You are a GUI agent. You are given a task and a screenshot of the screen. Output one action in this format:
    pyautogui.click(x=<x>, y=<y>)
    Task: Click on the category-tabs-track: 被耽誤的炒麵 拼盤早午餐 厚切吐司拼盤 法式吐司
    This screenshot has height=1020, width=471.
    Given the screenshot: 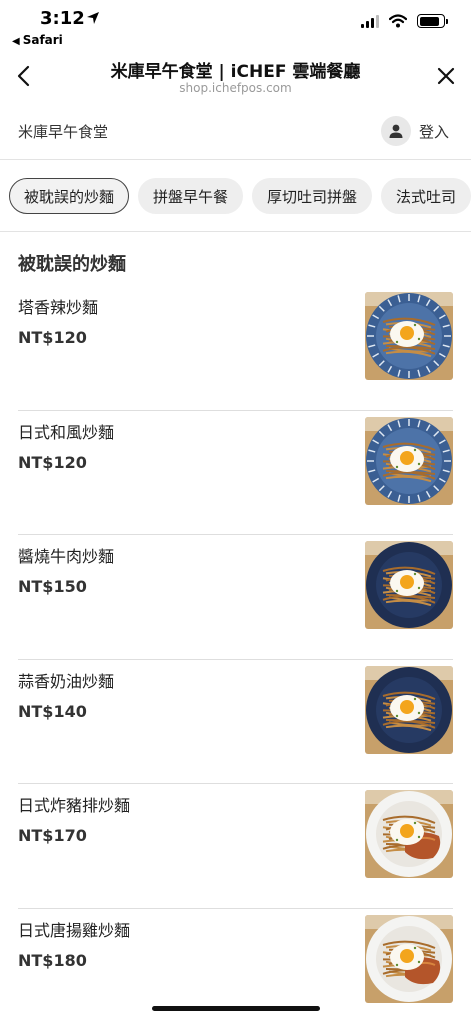 What is the action you would take?
    pyautogui.click(x=240, y=196)
    